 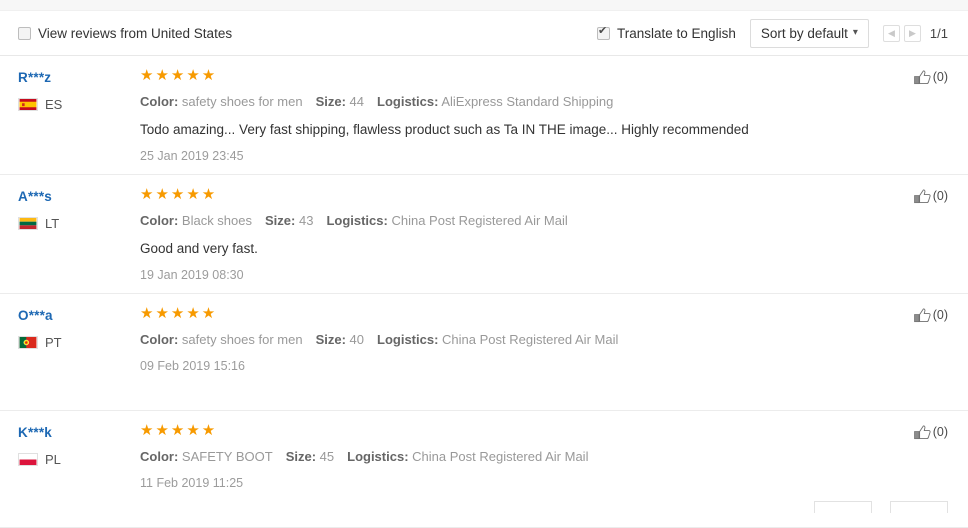 What do you see at coordinates (357, 101) in the screenshot?
I see `size-value: 44` at bounding box center [357, 101].